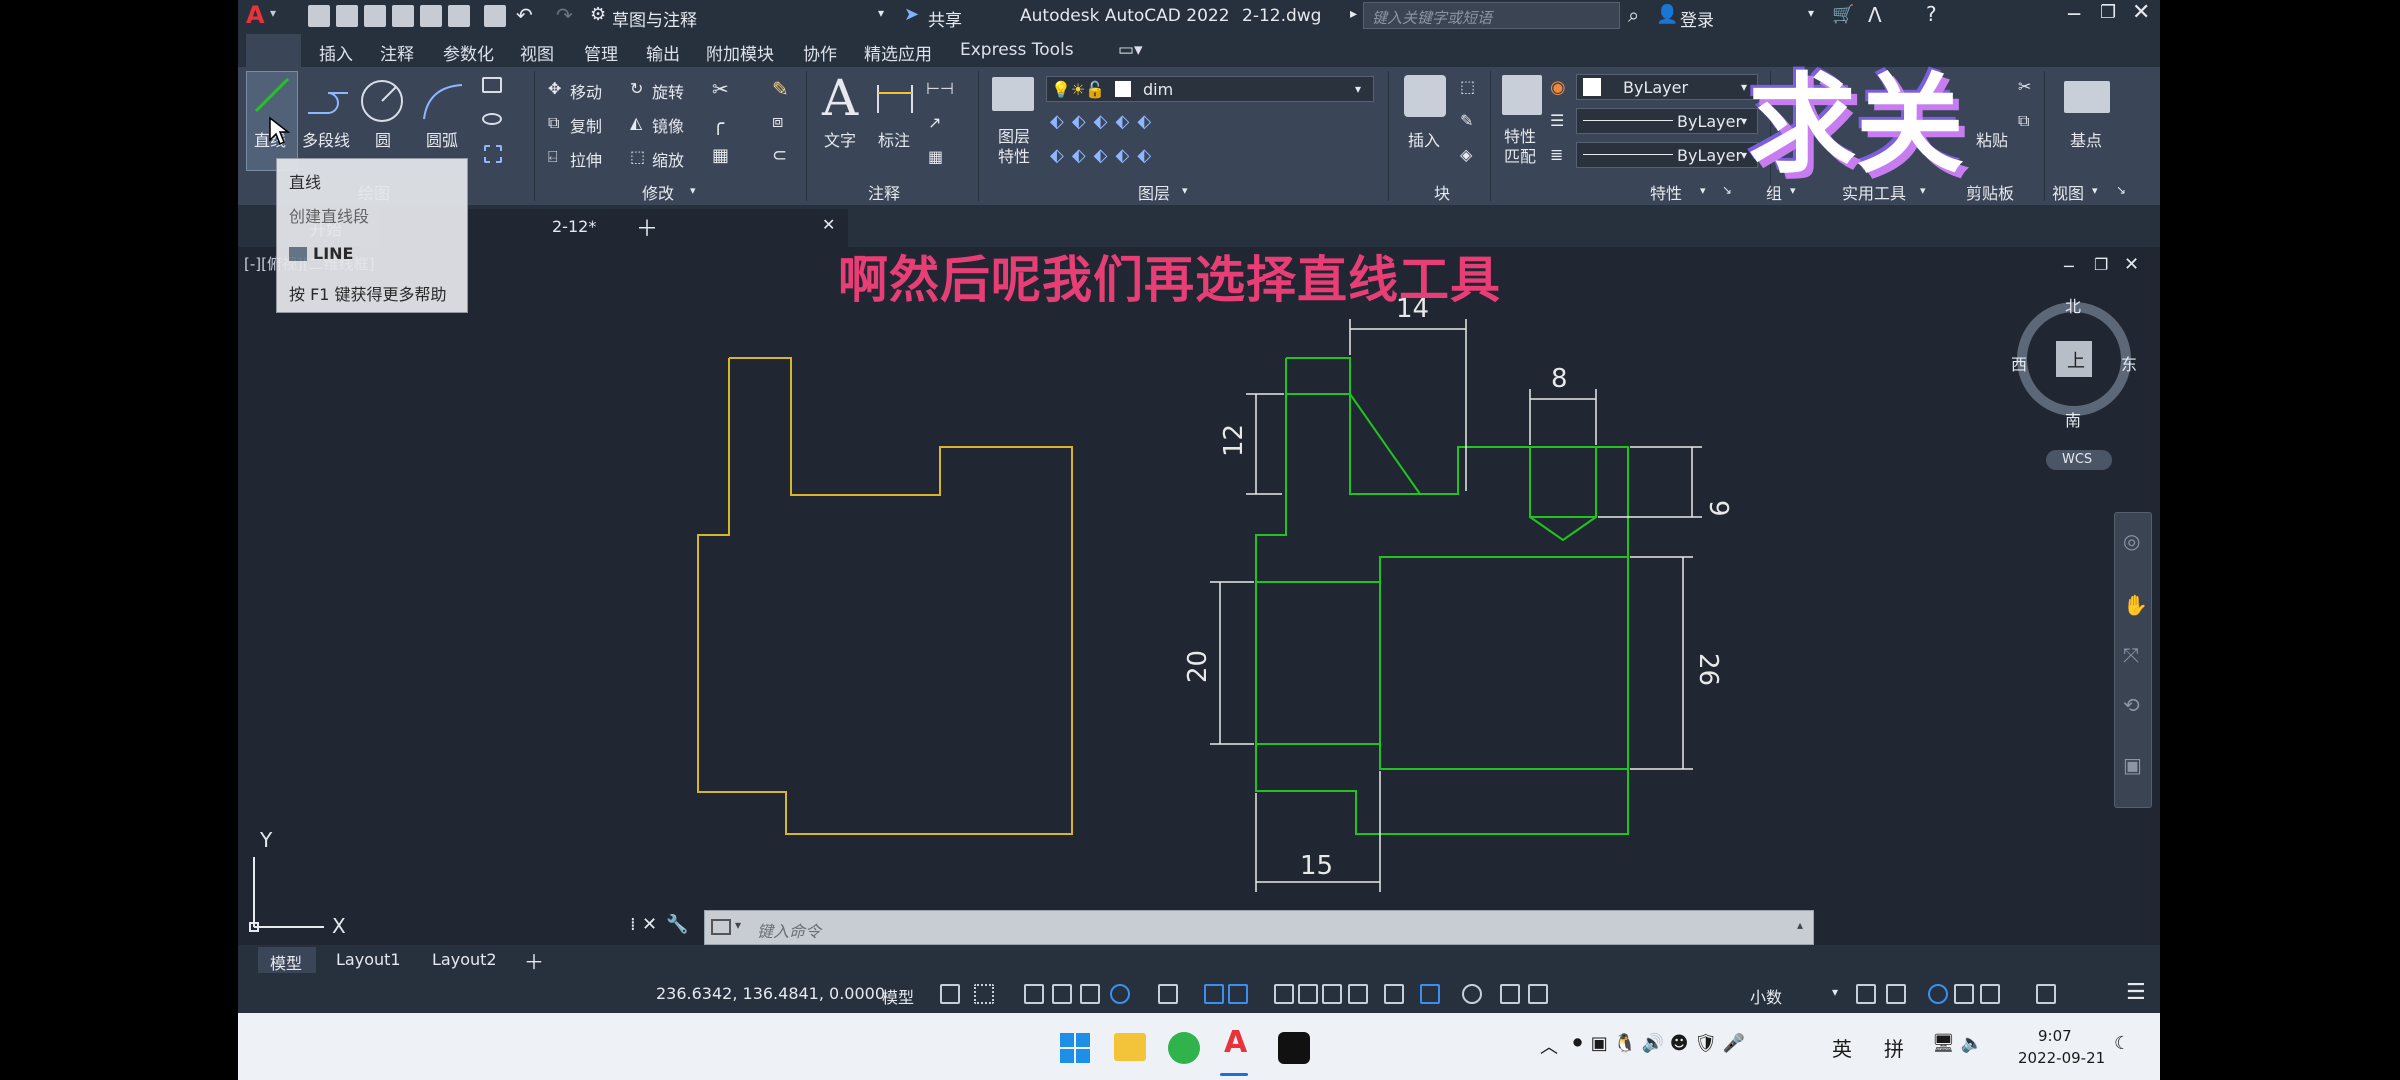  I want to click on command-settings-icon: 🔧, so click(677, 924).